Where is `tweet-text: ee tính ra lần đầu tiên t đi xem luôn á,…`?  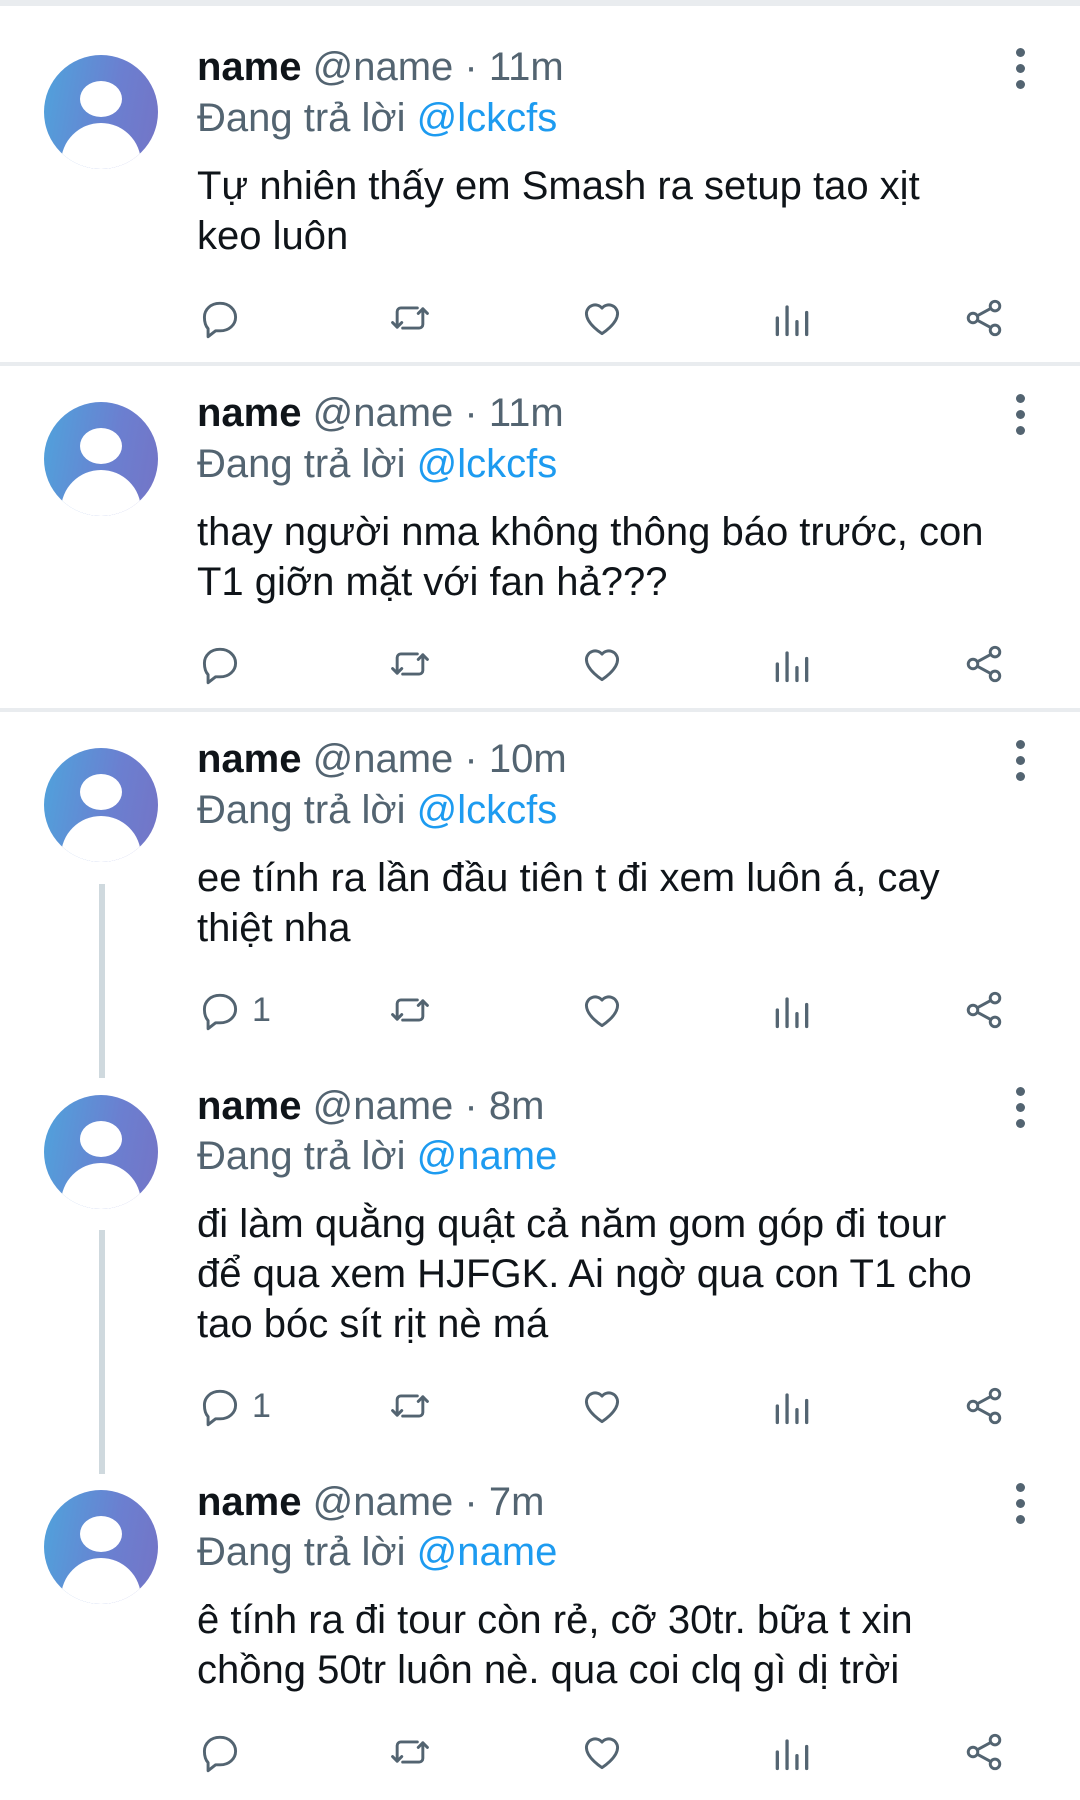
tweet-text: ee tính ra lần đầu tiên t đi xem luôn á,… is located at coordinates (627, 903).